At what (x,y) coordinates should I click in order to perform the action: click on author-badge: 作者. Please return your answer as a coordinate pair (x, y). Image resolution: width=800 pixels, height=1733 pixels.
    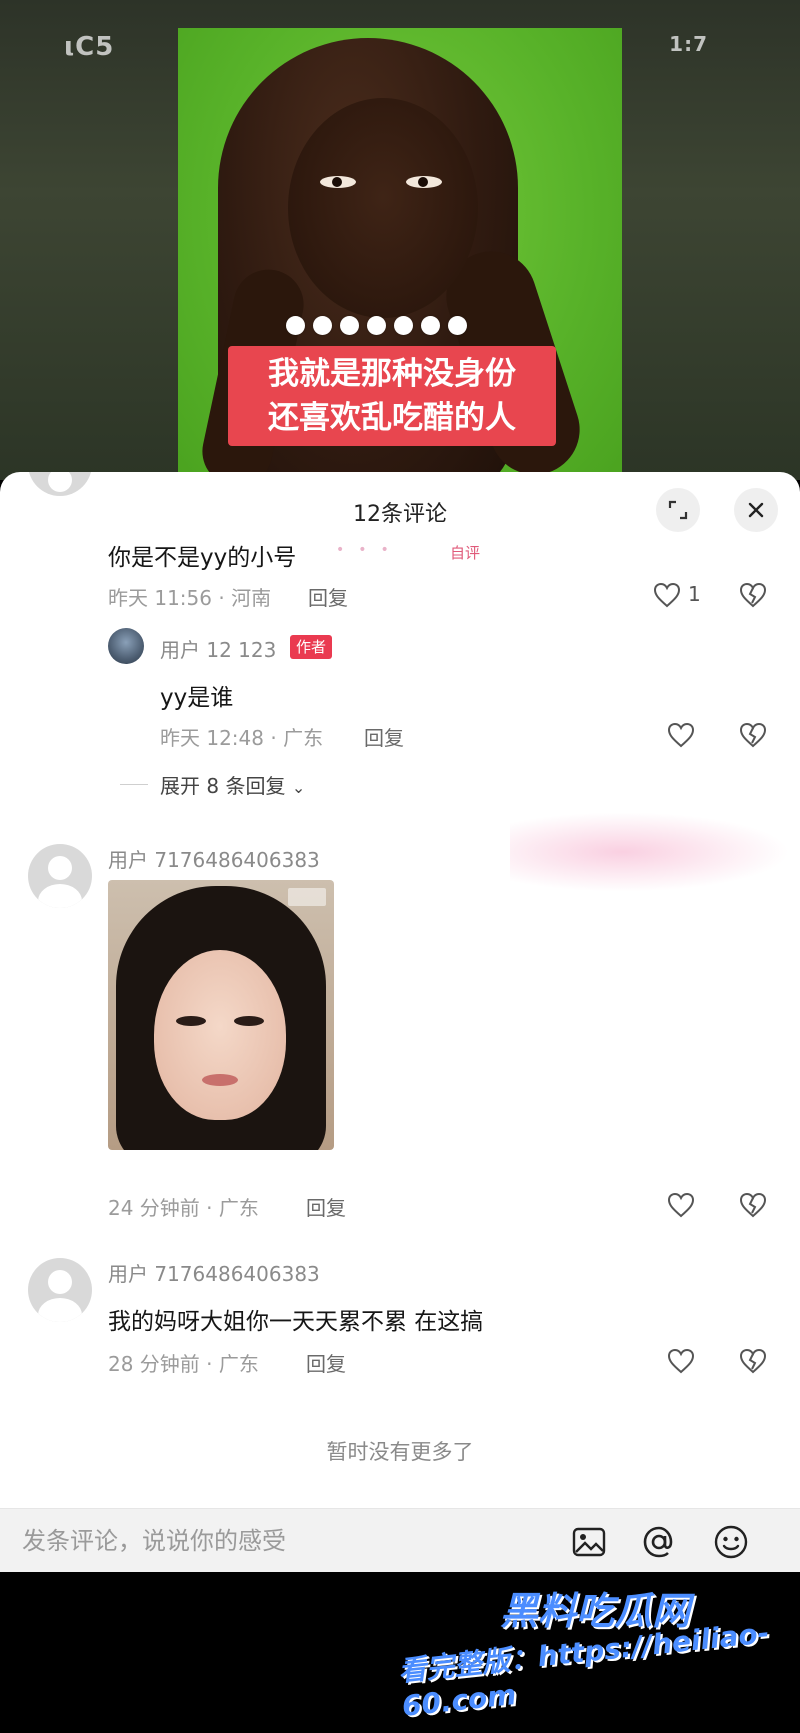
    Looking at the image, I should click on (311, 647).